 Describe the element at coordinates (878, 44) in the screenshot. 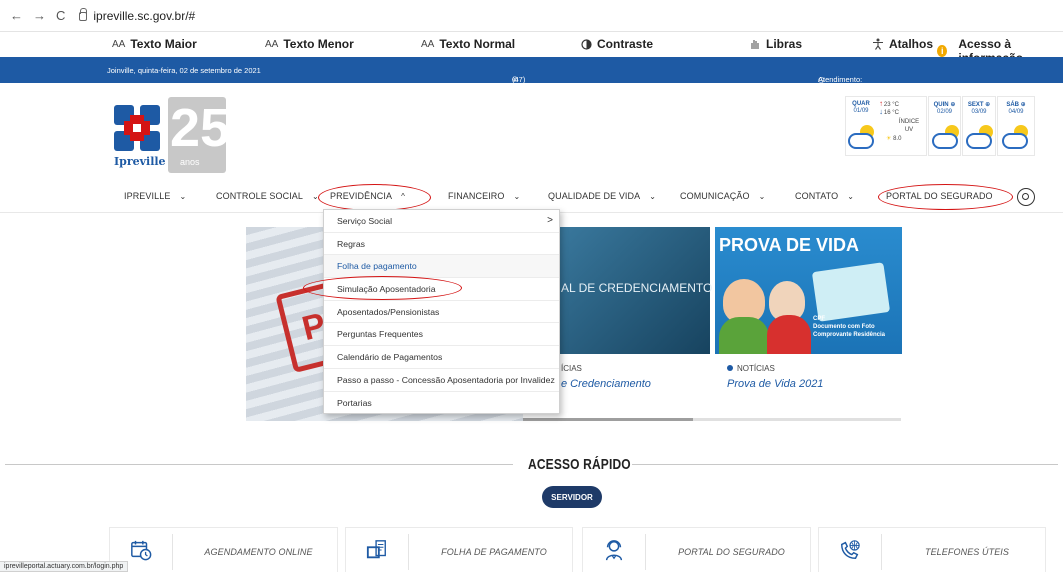

I see `accessibility-person-icon` at that location.